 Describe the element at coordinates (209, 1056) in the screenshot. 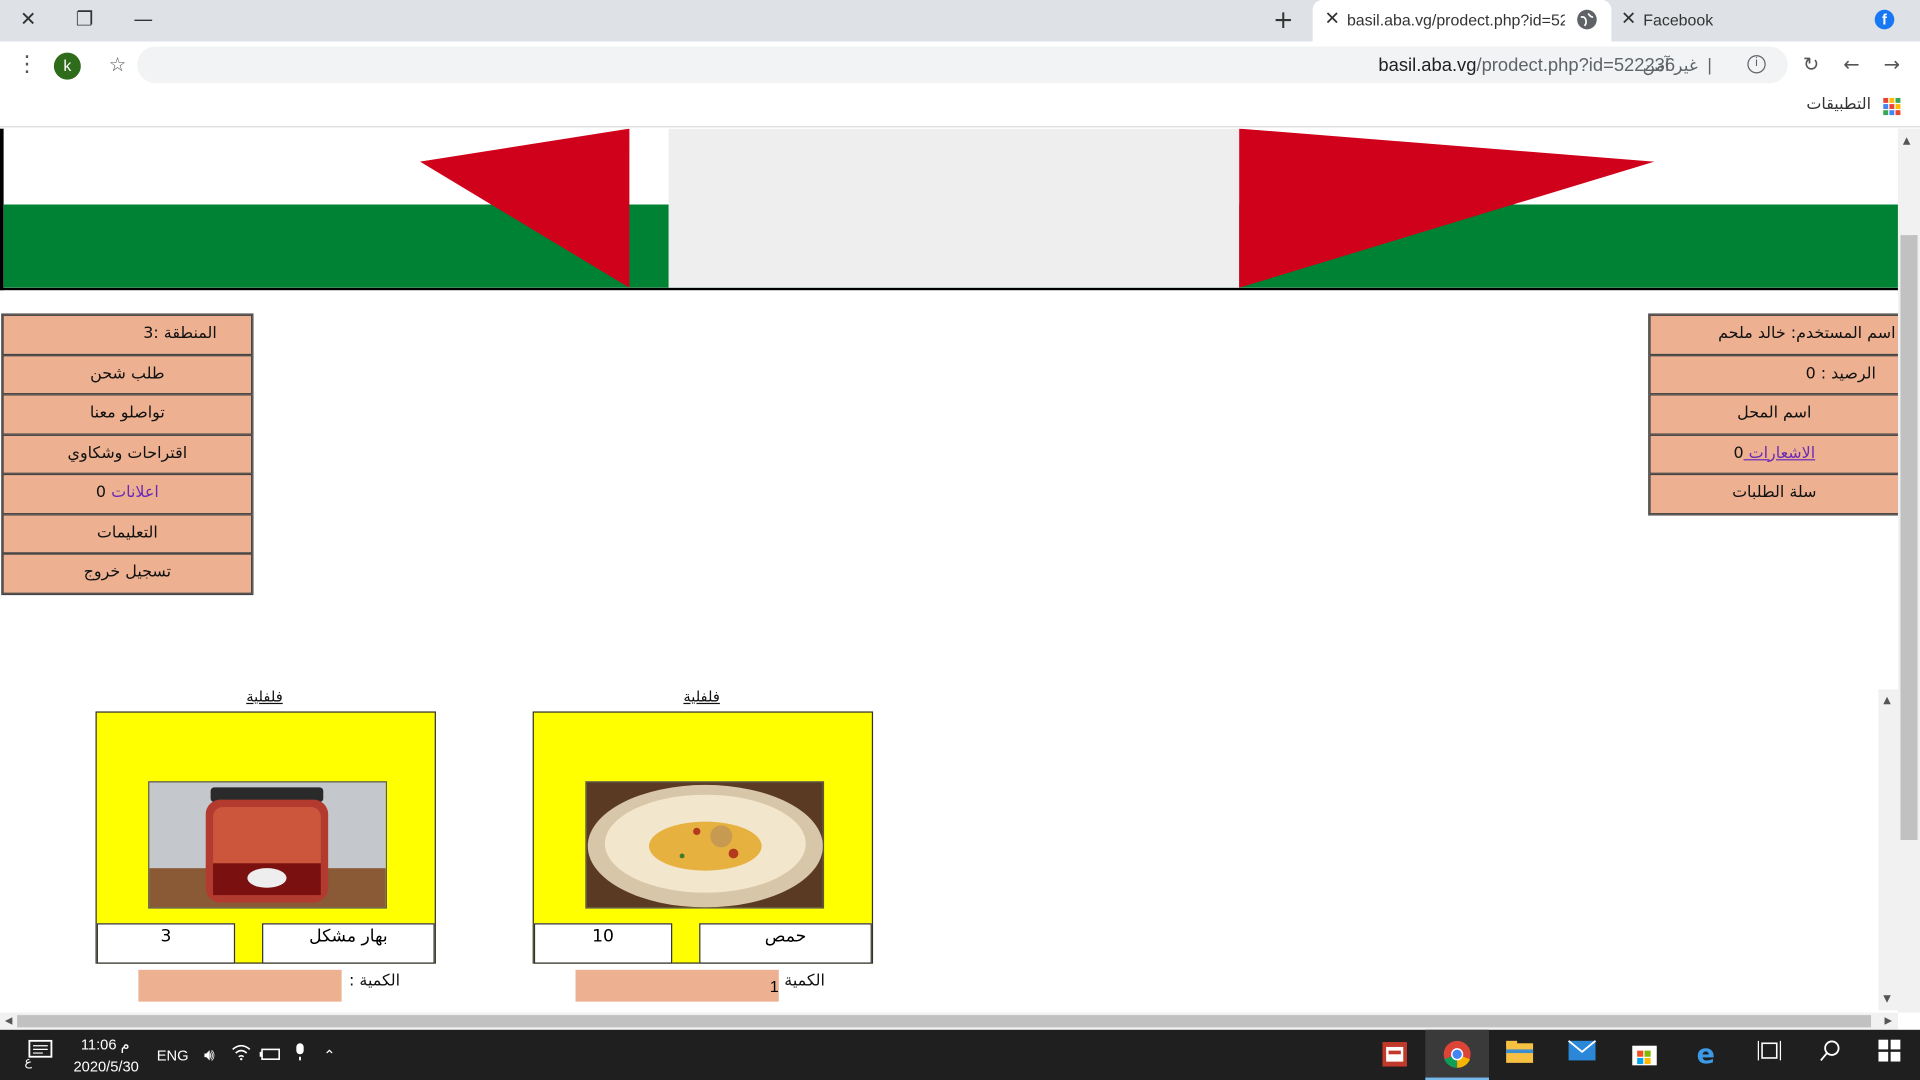

I see `volume-icon: 🔊︎` at that location.